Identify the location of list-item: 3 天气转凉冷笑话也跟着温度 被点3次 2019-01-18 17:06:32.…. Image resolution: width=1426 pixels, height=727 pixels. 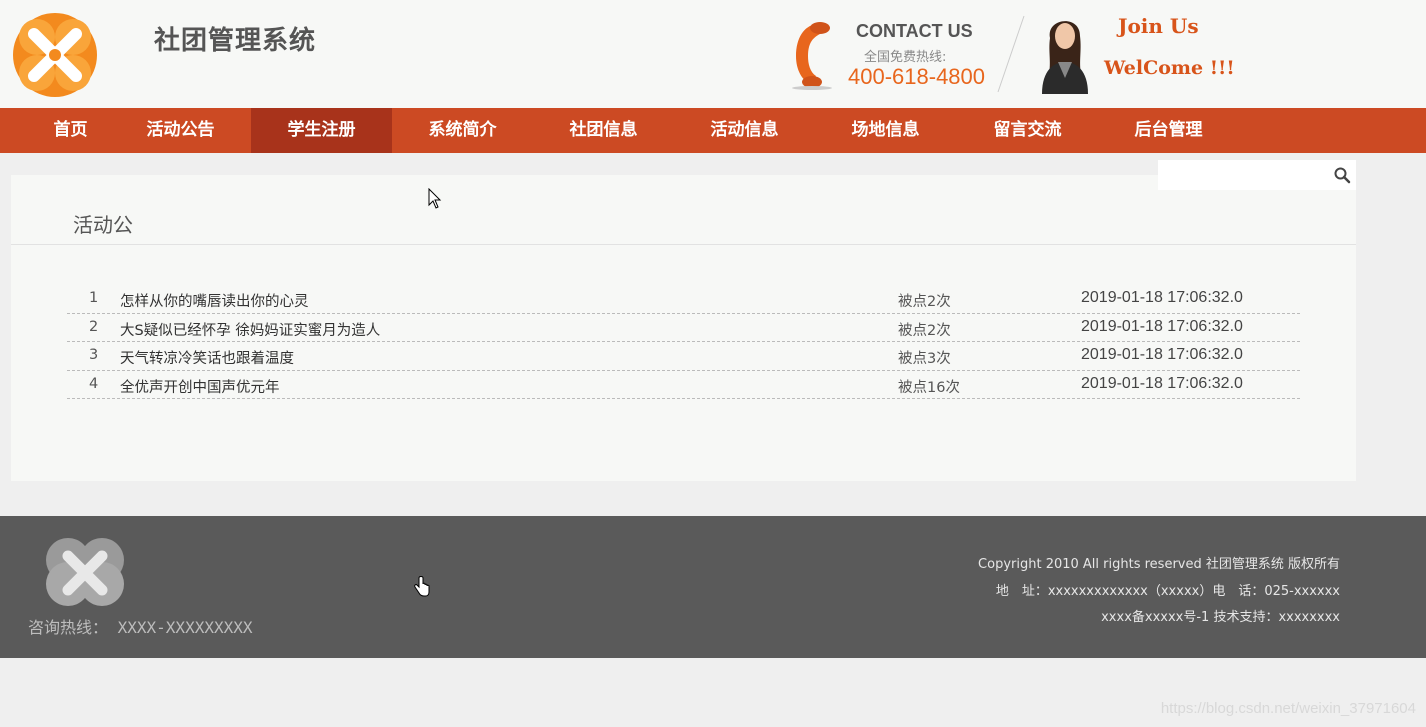
(683, 356).